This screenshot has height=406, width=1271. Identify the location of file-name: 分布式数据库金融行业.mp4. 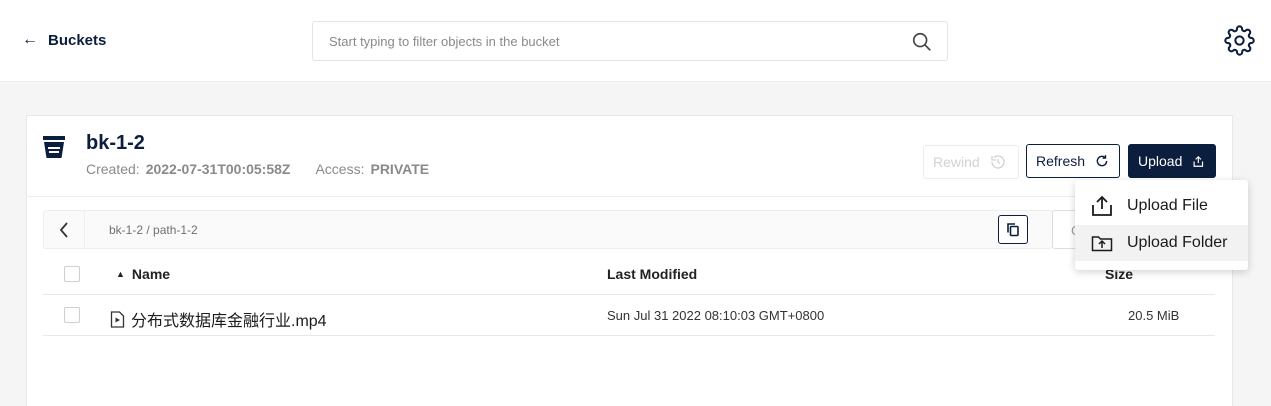
(229, 321).